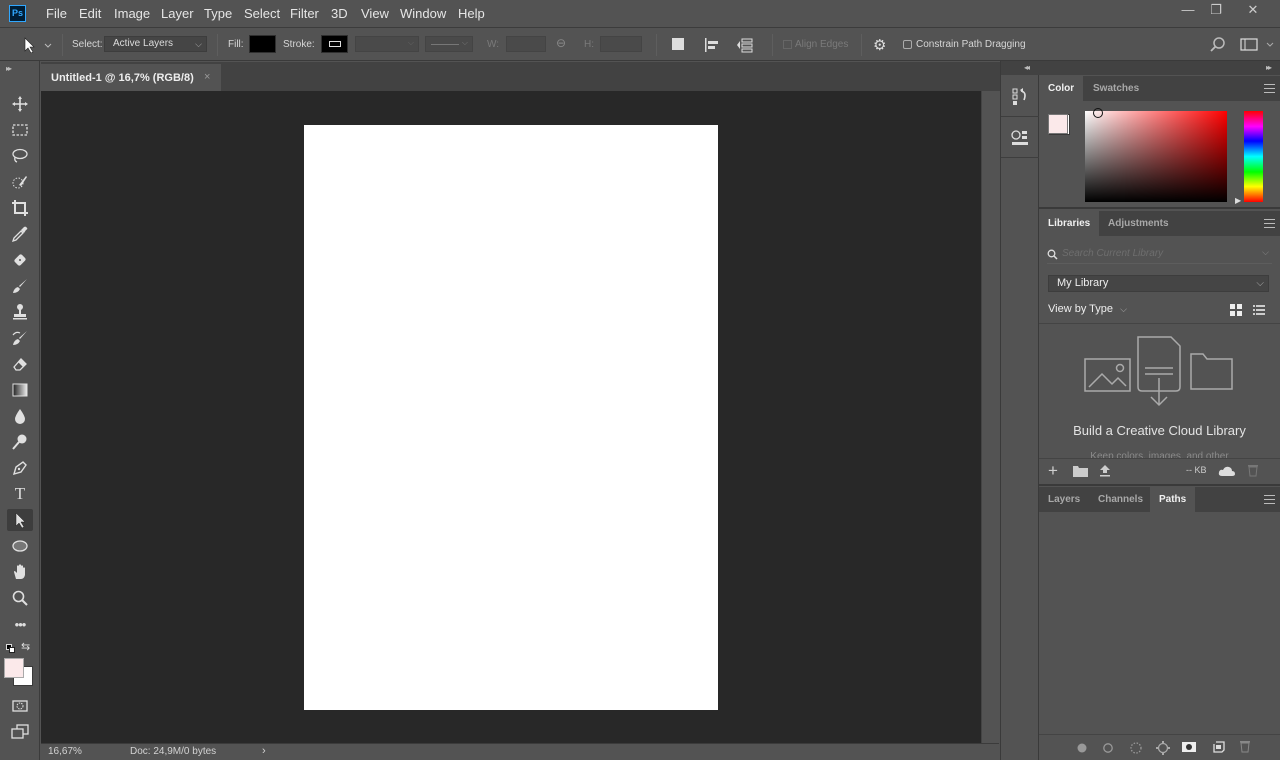  I want to click on link-icon: ⊖, so click(561, 43).